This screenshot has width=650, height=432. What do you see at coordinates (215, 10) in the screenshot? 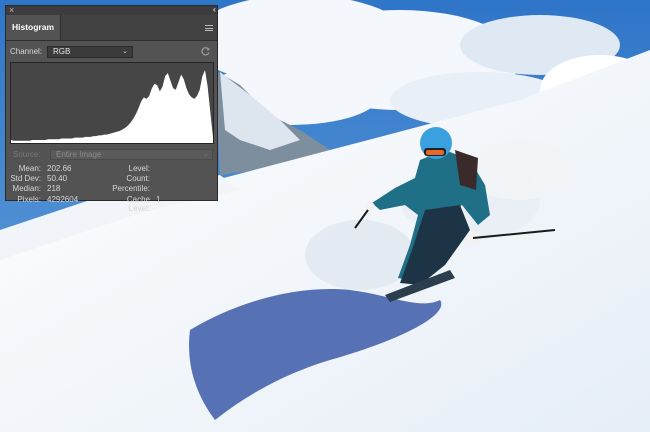
I see `collapse-panel-icon: ‹‹` at bounding box center [215, 10].